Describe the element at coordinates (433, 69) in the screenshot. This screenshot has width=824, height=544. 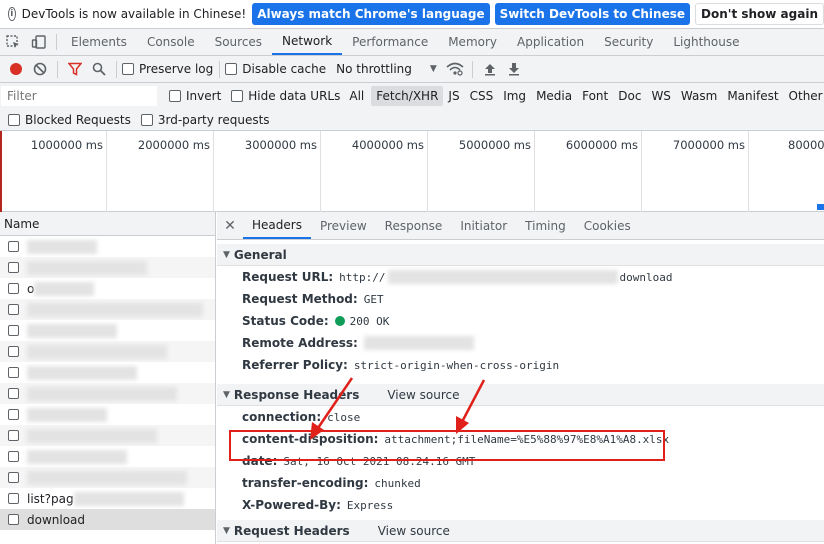
I see `chevron-down-icon: ▼` at that location.